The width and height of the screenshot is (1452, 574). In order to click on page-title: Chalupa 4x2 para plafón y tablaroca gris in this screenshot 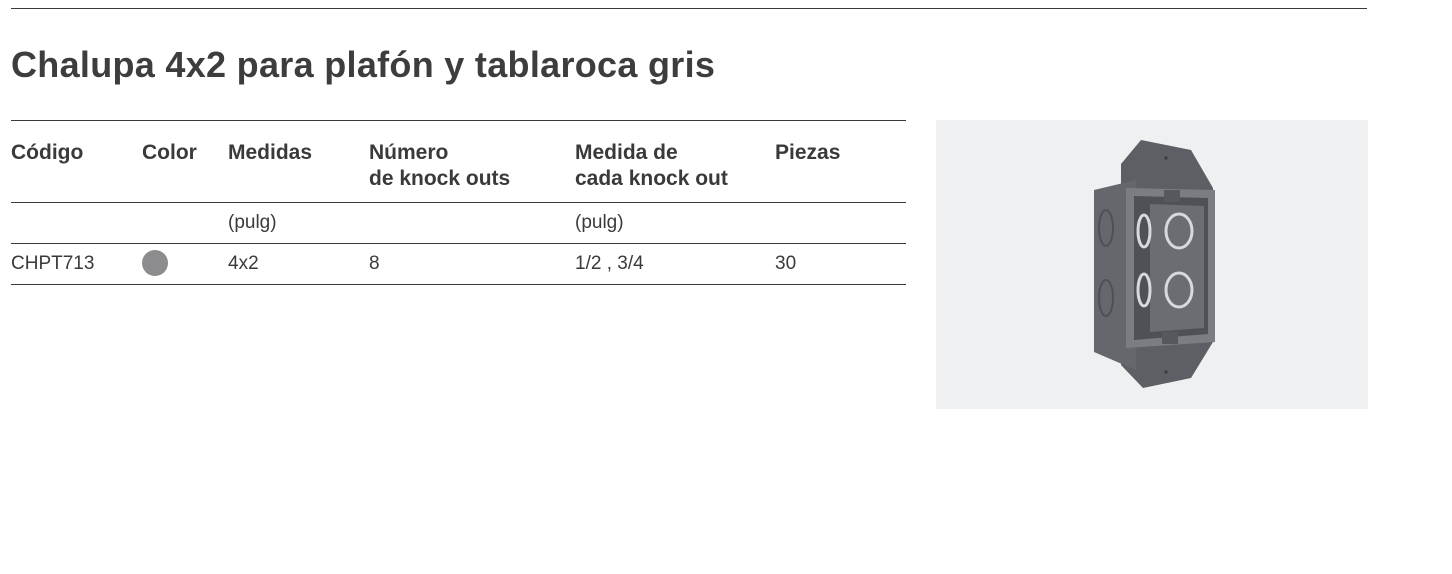, I will do `click(363, 64)`.